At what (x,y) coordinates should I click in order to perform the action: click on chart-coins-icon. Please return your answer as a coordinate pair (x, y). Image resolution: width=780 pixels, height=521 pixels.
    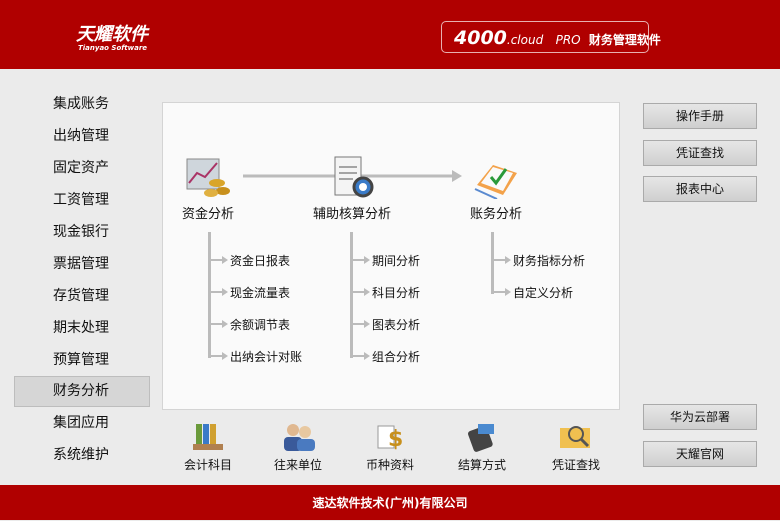
    Looking at the image, I should click on (208, 177).